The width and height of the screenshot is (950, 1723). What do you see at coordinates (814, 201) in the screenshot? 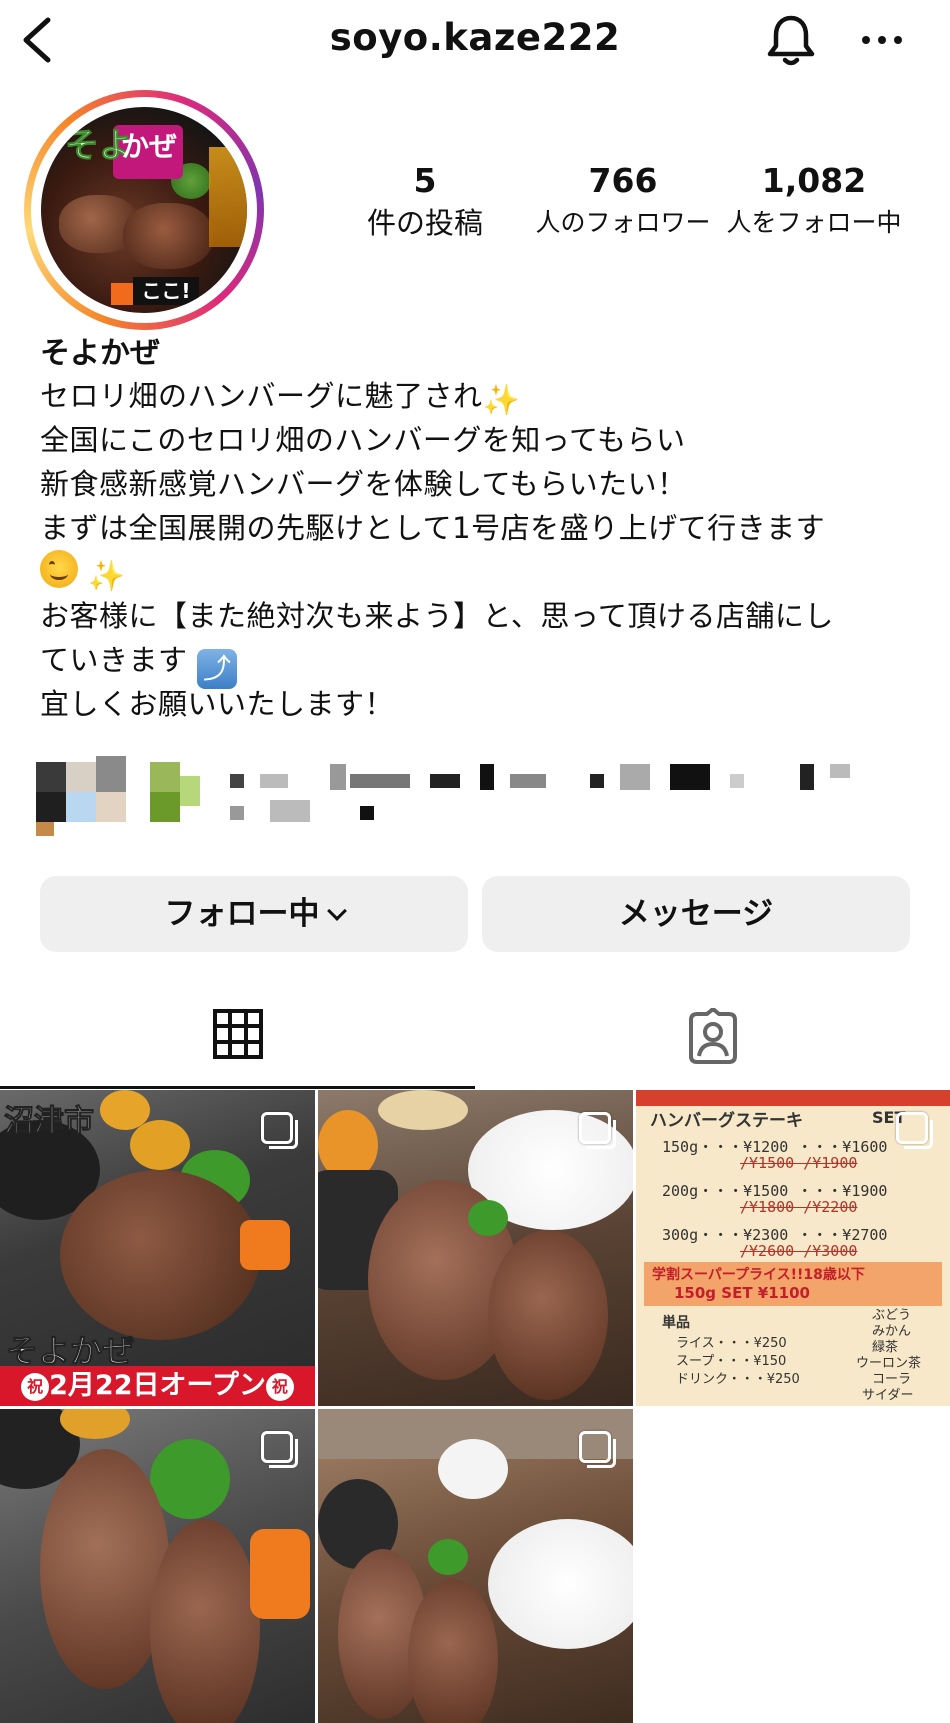
I see `following-count: 1,082 人をフォロー中` at bounding box center [814, 201].